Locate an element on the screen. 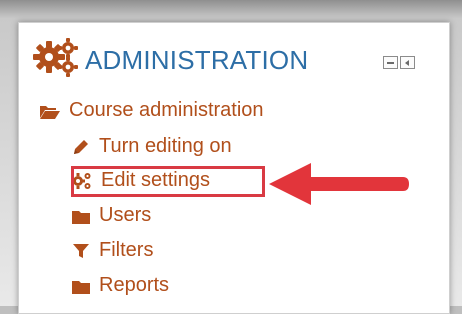 This screenshot has width=462, height=314. reports-item: Reports is located at coordinates (120, 285).